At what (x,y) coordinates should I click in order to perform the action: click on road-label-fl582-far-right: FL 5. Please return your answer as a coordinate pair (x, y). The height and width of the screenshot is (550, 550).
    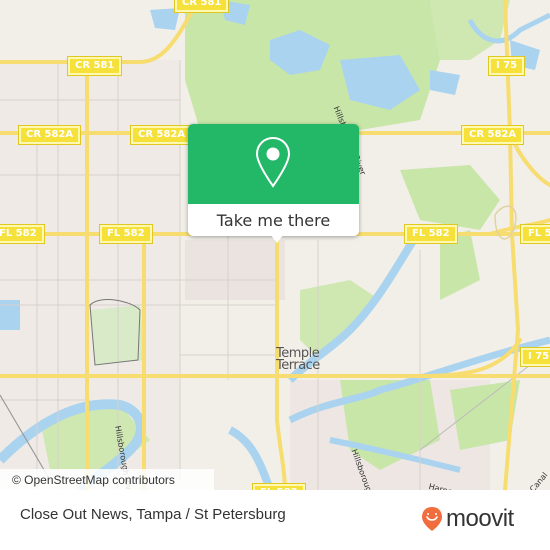
    Looking at the image, I should click on (535, 234).